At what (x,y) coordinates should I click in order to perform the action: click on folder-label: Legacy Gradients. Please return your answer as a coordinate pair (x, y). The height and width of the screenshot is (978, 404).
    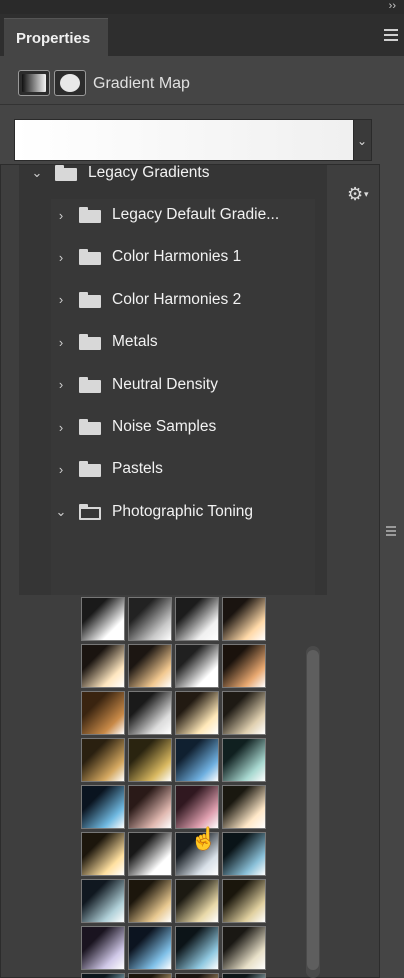
    Looking at the image, I should click on (149, 172).